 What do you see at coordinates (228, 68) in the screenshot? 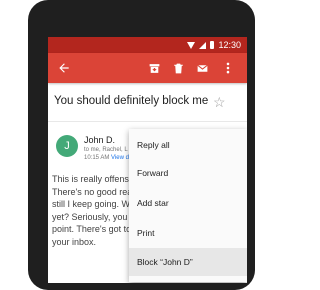
I see `more-vert-icon` at bounding box center [228, 68].